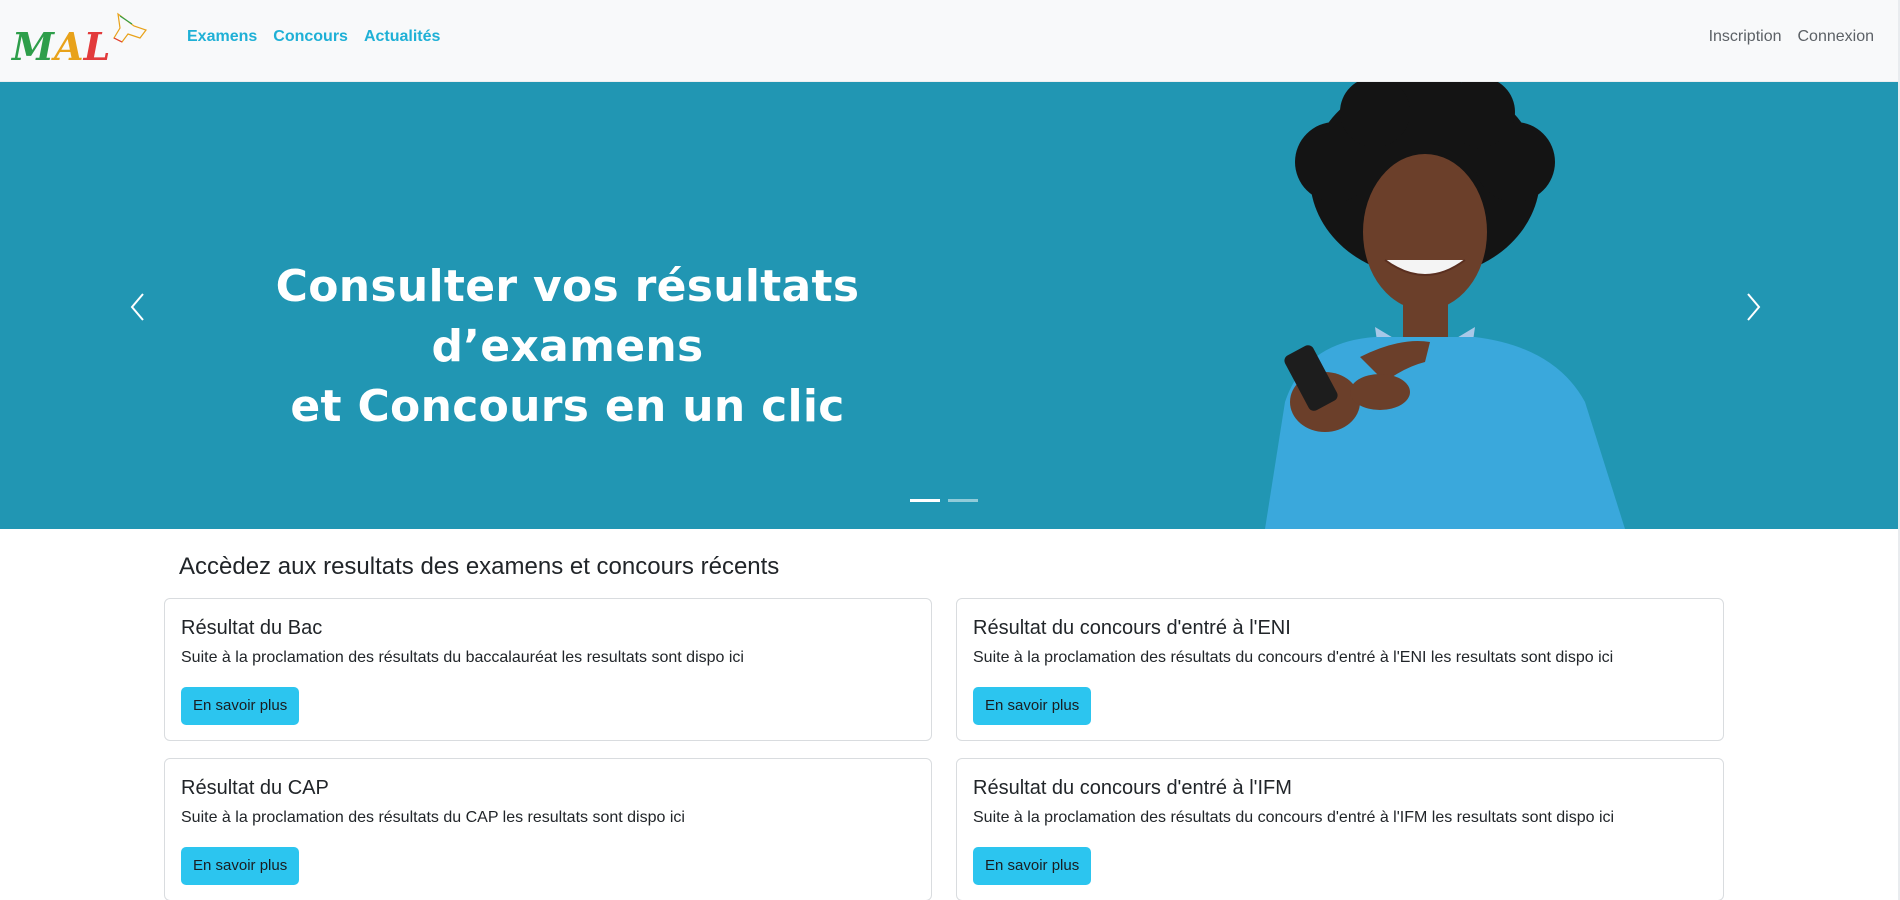 The height and width of the screenshot is (900, 1900). What do you see at coordinates (1791, 37) in the screenshot?
I see `account-nav: Inscription Connexion` at bounding box center [1791, 37].